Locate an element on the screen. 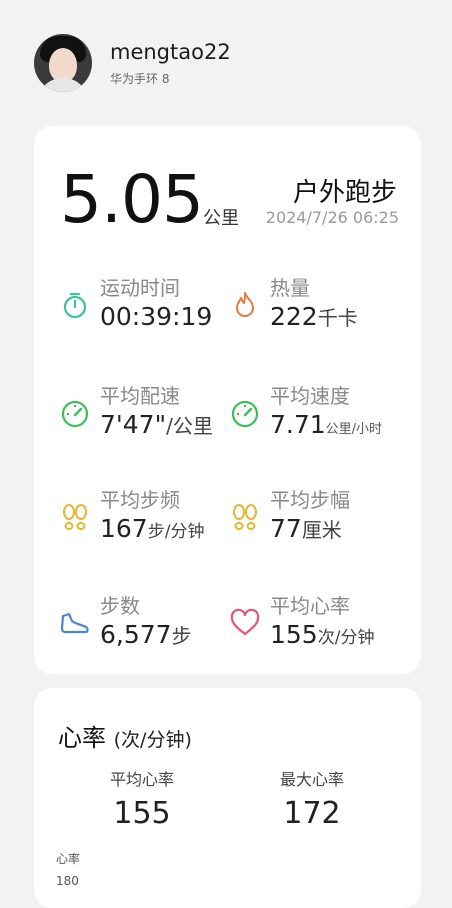 This screenshot has height=908, width=452. metric-label: 平均心率 is located at coordinates (310, 606).